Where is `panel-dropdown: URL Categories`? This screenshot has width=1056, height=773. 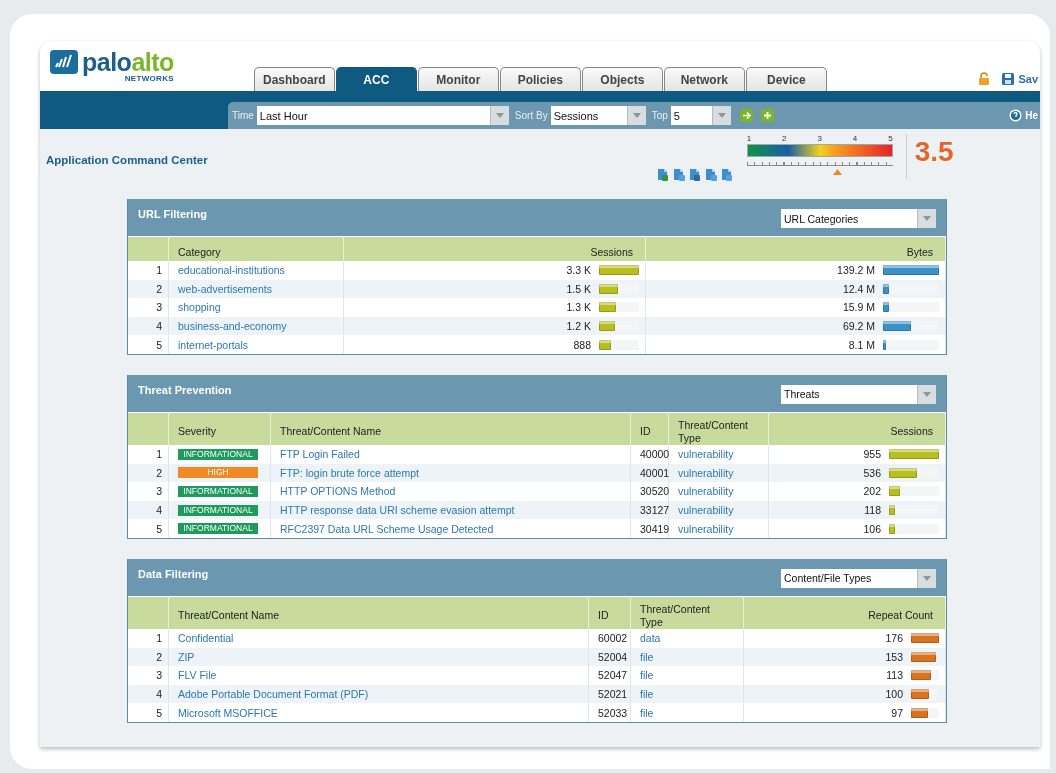
panel-dropdown: URL Categories is located at coordinates (858, 218).